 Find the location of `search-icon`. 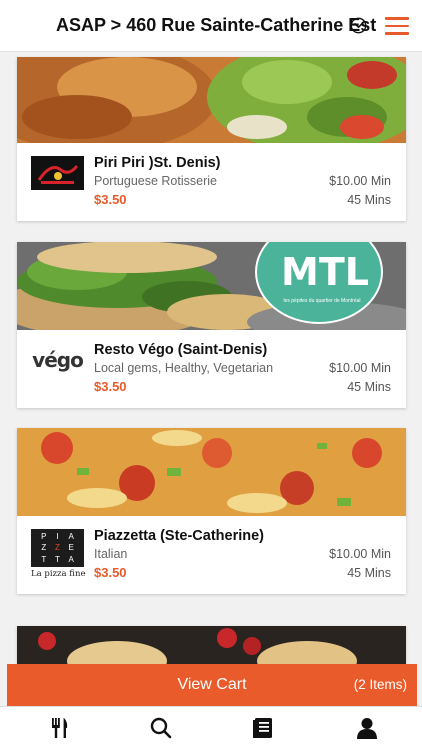

search-icon is located at coordinates (161, 728).